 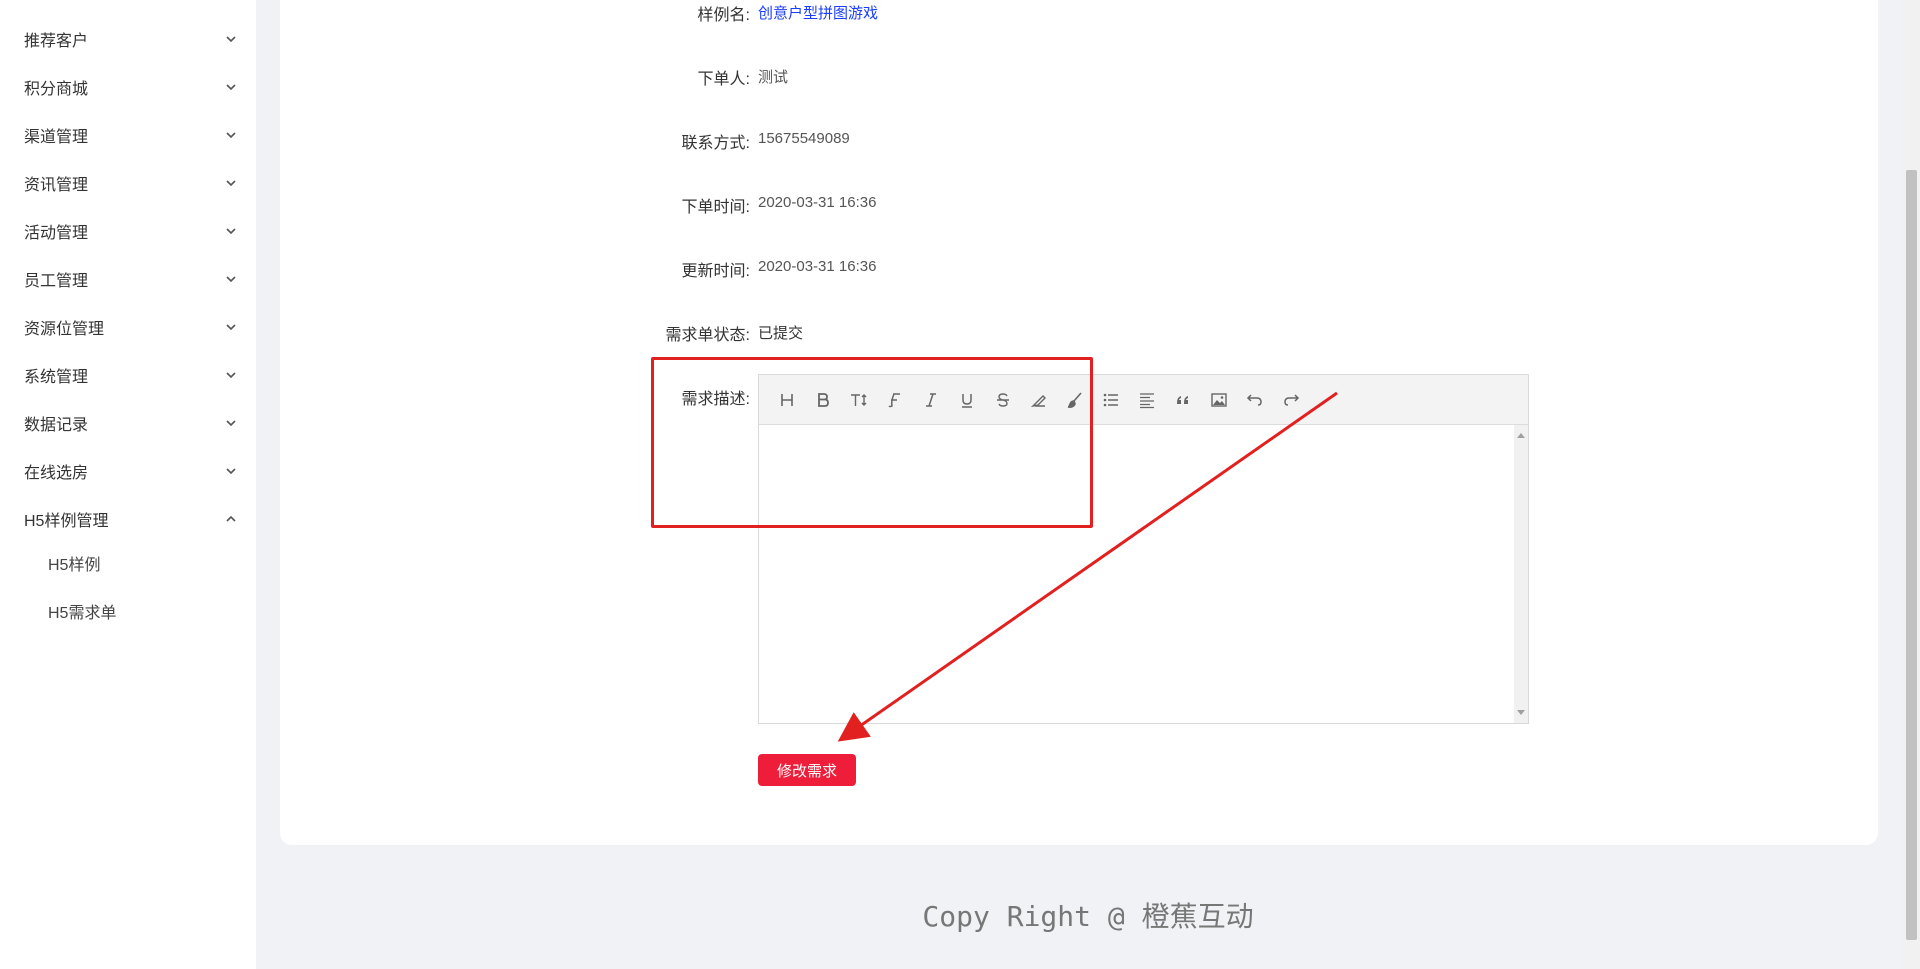 What do you see at coordinates (1255, 400) in the screenshot?
I see `undo-icon` at bounding box center [1255, 400].